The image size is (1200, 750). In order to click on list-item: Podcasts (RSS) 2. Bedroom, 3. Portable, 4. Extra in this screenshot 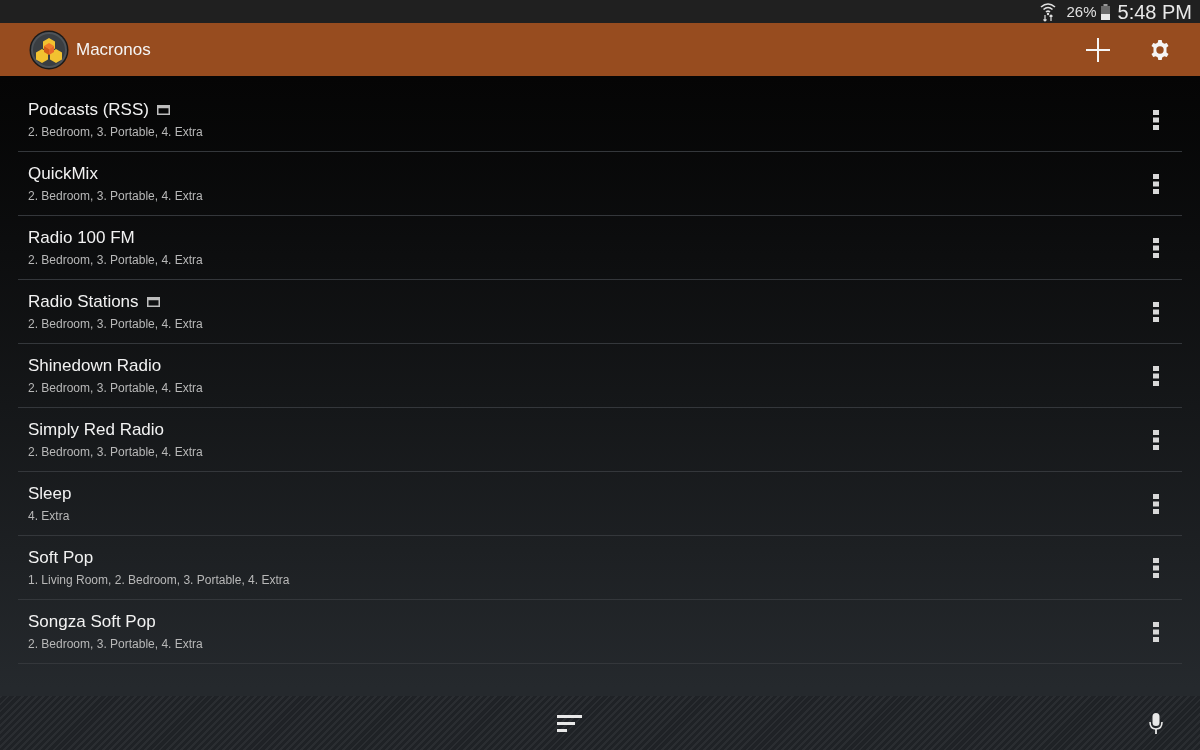, I will do `click(600, 120)`.